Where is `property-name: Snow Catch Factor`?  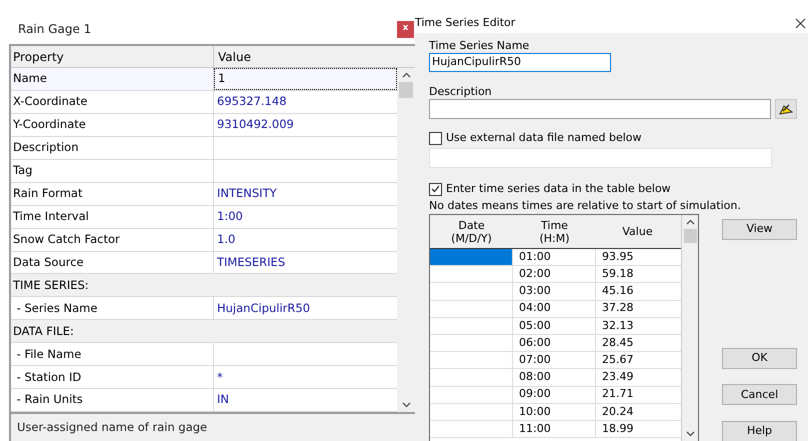
property-name: Snow Catch Factor is located at coordinates (66, 239).